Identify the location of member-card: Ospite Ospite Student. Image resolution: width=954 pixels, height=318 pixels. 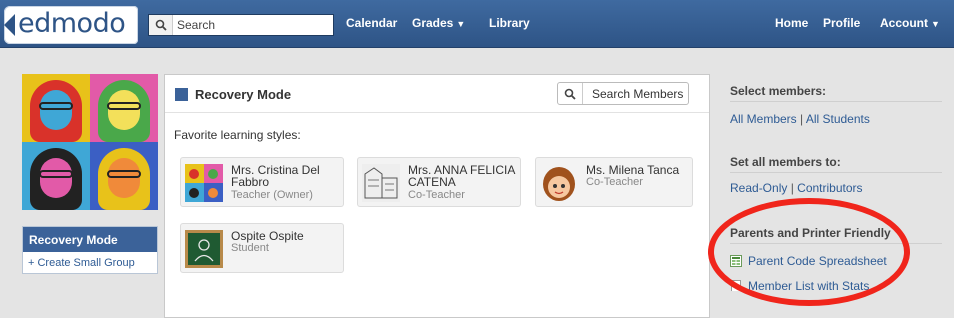
(262, 248).